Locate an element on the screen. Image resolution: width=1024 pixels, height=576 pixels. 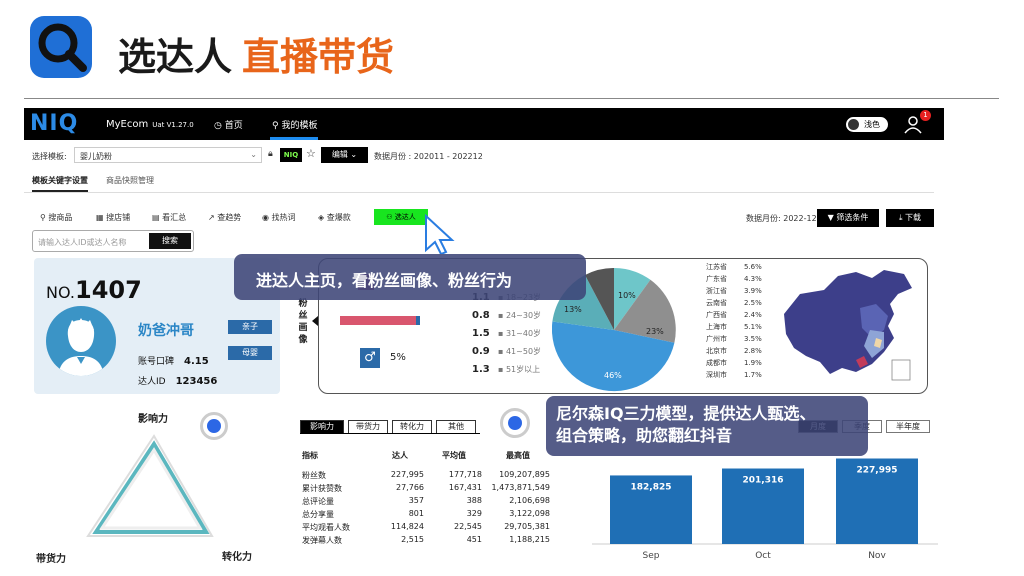
template-select-value: 婴儿奶粉 is located at coordinates (96, 156).